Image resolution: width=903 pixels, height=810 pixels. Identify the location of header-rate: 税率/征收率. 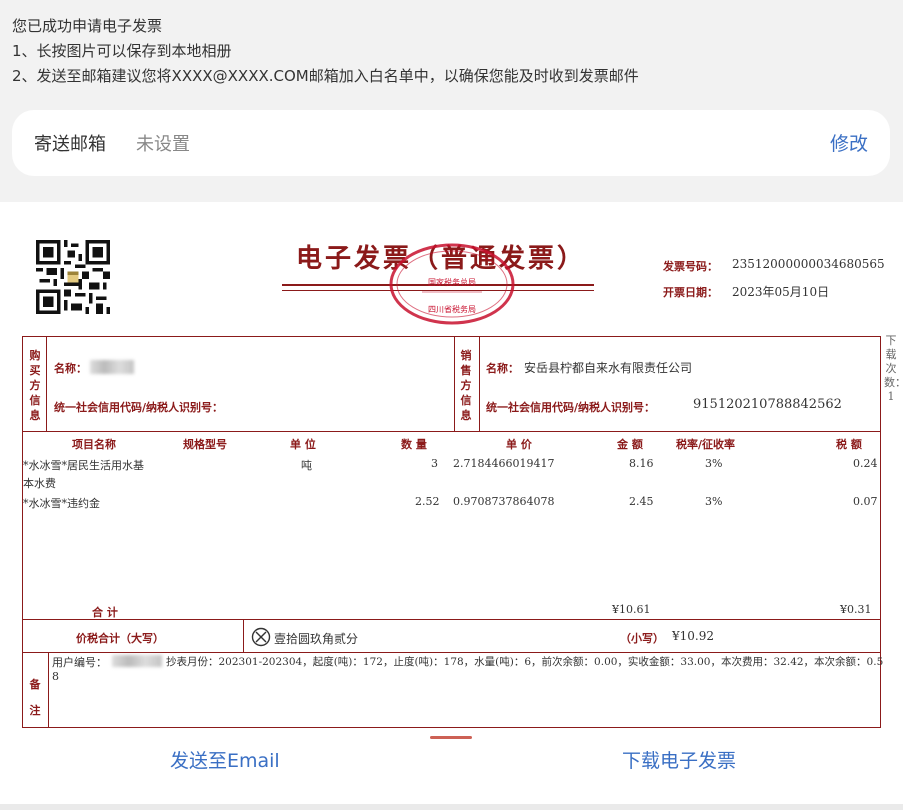
(706, 444).